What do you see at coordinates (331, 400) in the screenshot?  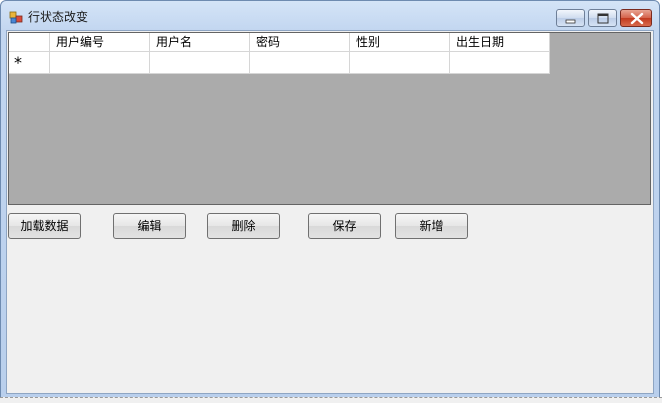 I see `designer-bottom-edge` at bounding box center [331, 400].